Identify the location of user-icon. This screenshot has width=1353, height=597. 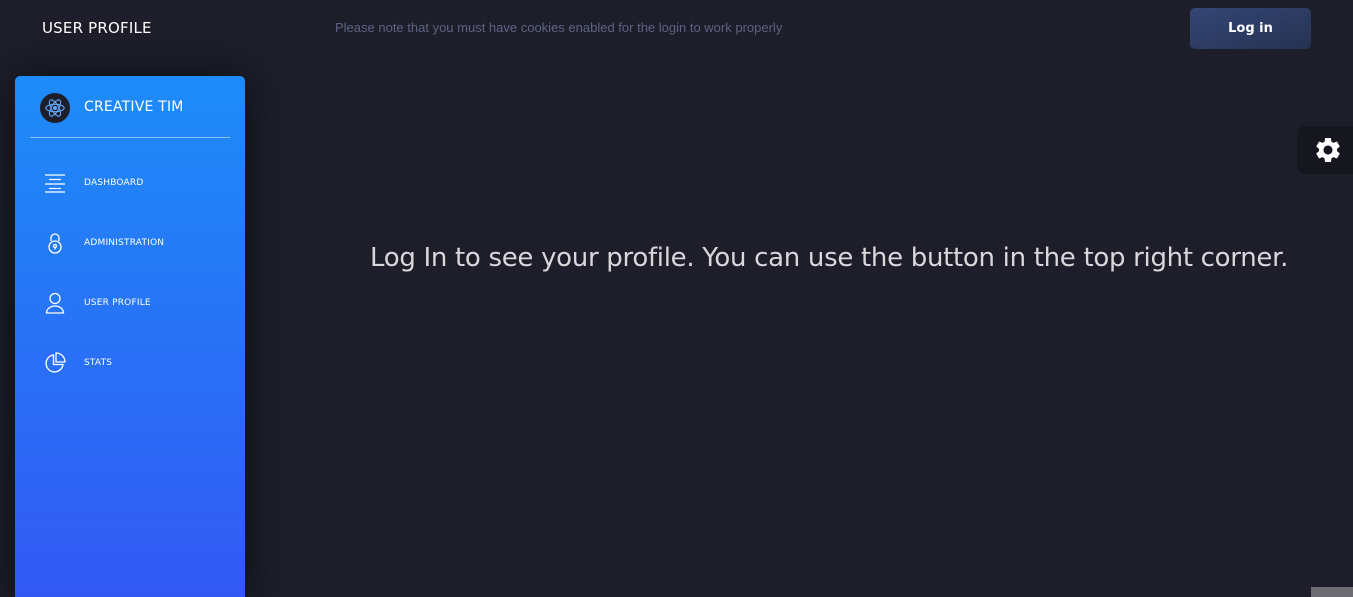
(55, 303).